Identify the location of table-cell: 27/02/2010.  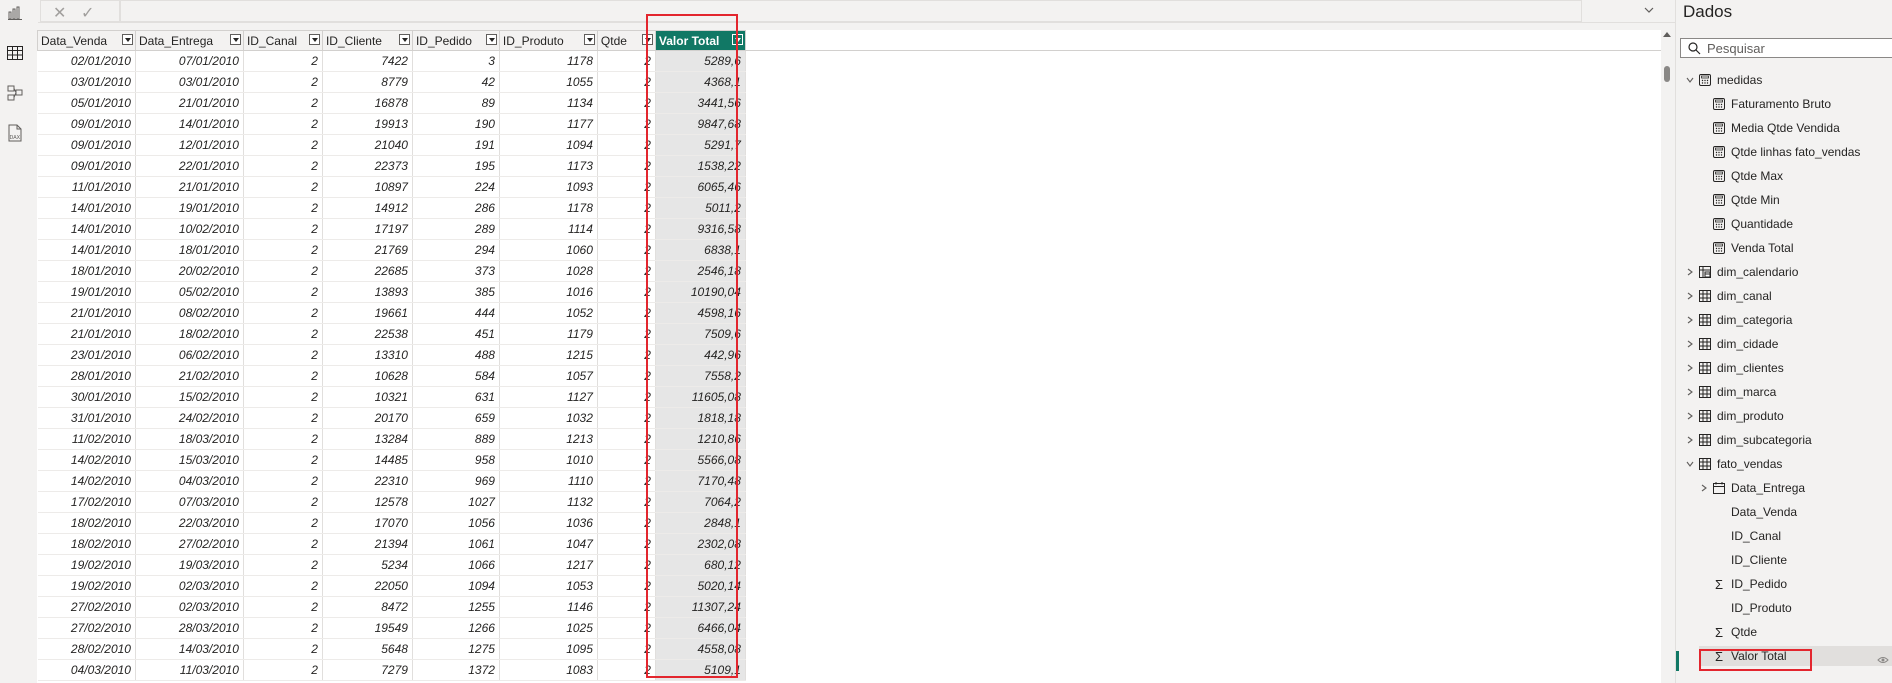
(86, 628).